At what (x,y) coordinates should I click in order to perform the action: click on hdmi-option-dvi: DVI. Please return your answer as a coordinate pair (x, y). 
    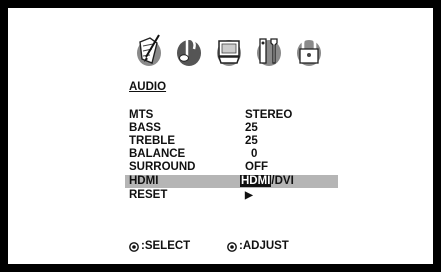
    Looking at the image, I should click on (284, 181).